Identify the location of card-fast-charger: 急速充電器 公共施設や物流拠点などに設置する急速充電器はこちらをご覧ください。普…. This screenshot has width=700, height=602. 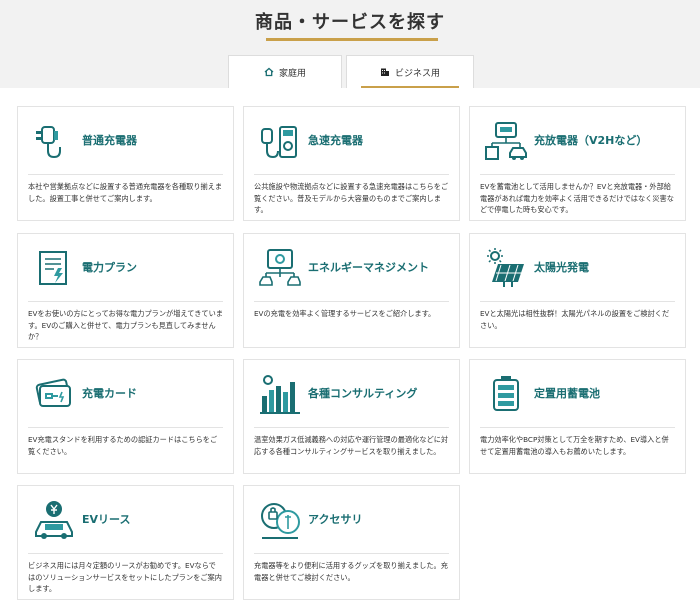
(351, 163).